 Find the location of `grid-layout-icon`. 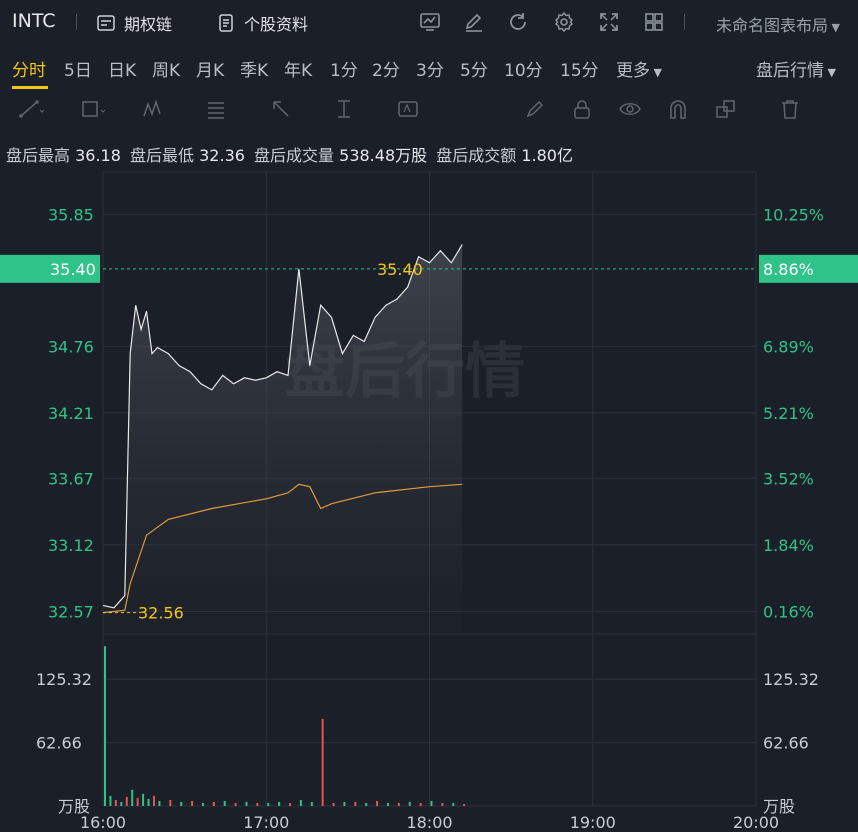

grid-layout-icon is located at coordinates (654, 22).